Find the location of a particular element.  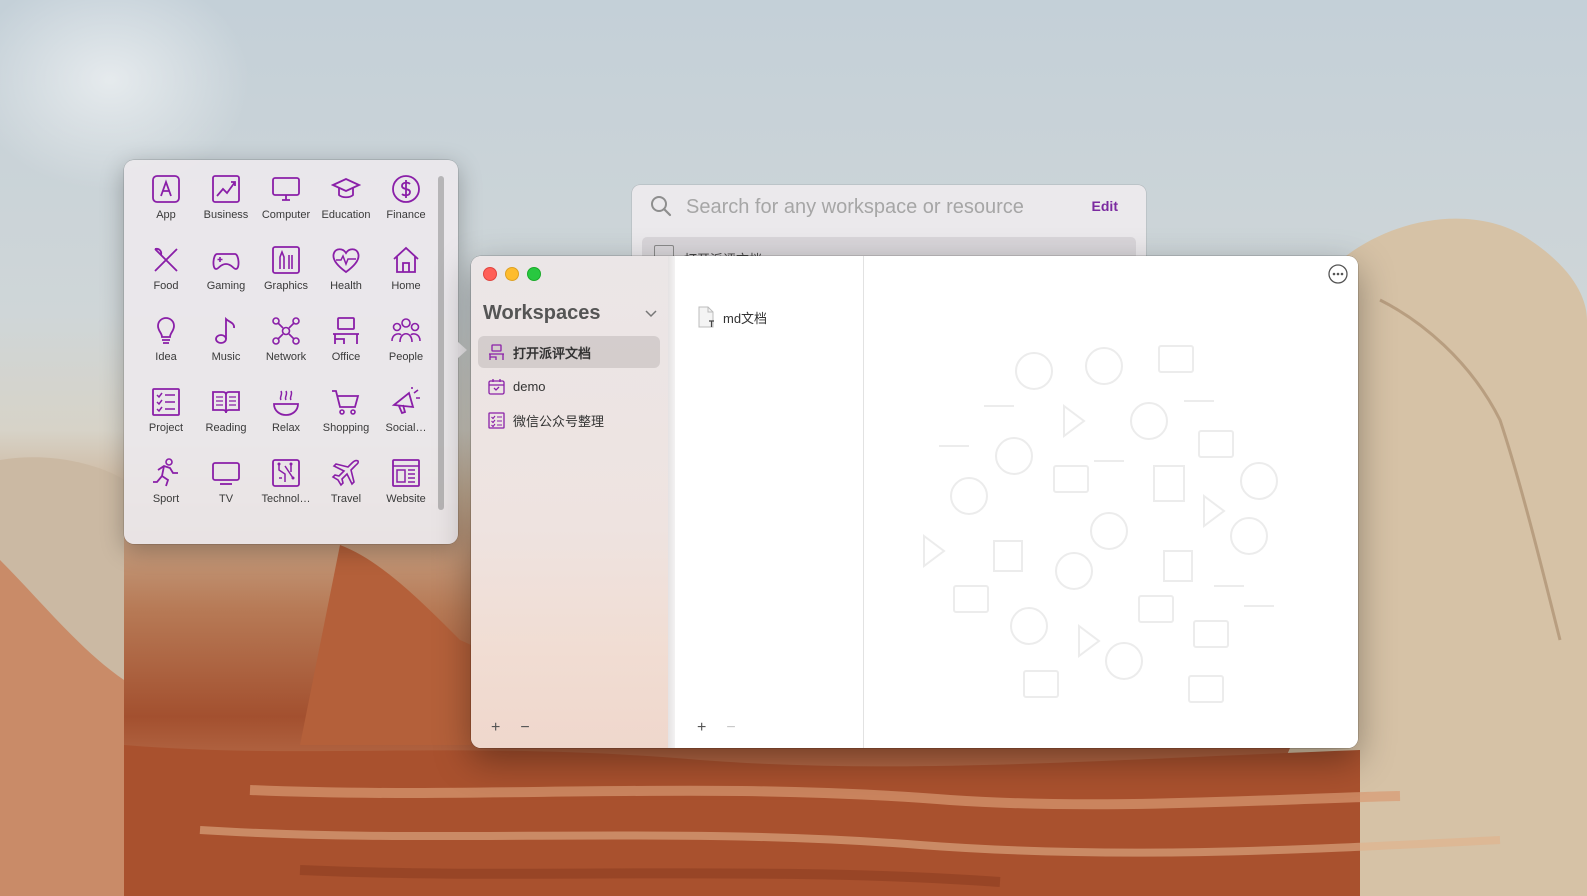

picker-item-graphics: Graphics is located at coordinates (286, 280).